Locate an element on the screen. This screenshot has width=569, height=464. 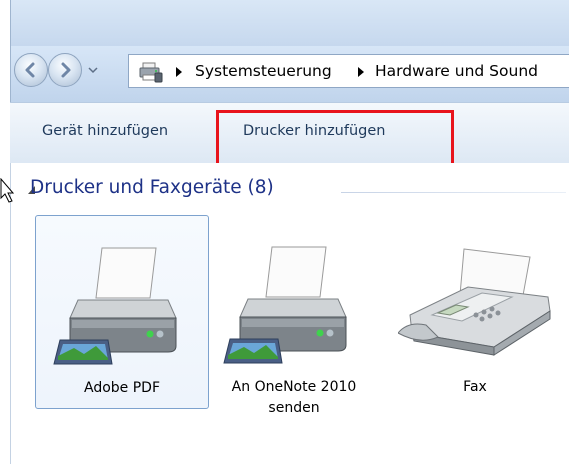
devices-and-printers-icon is located at coordinates (151, 72).